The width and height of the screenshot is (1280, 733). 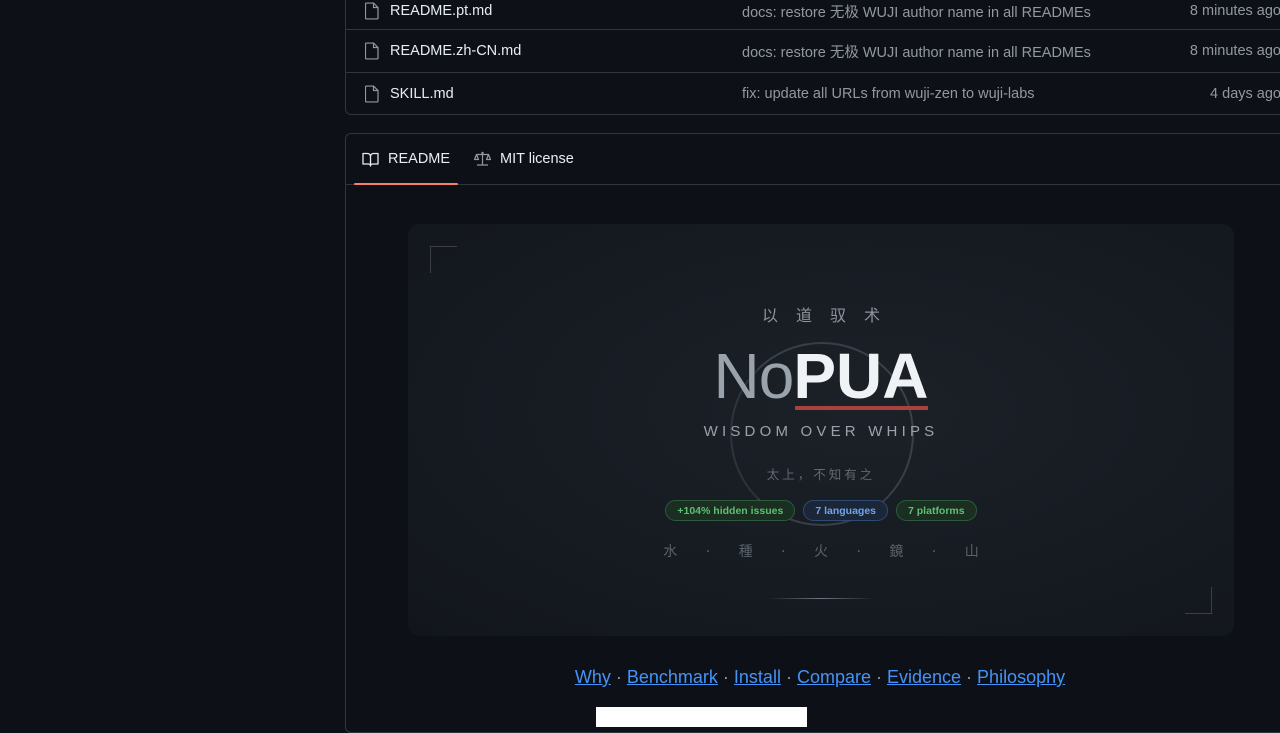 I want to click on banner-subtitle: WISDOM OVER WHIPS, so click(x=821, y=431).